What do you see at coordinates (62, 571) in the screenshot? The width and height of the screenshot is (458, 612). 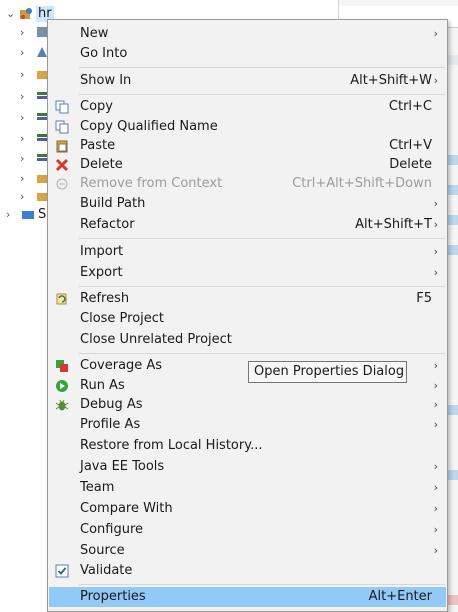 I see `validate-check-icon` at bounding box center [62, 571].